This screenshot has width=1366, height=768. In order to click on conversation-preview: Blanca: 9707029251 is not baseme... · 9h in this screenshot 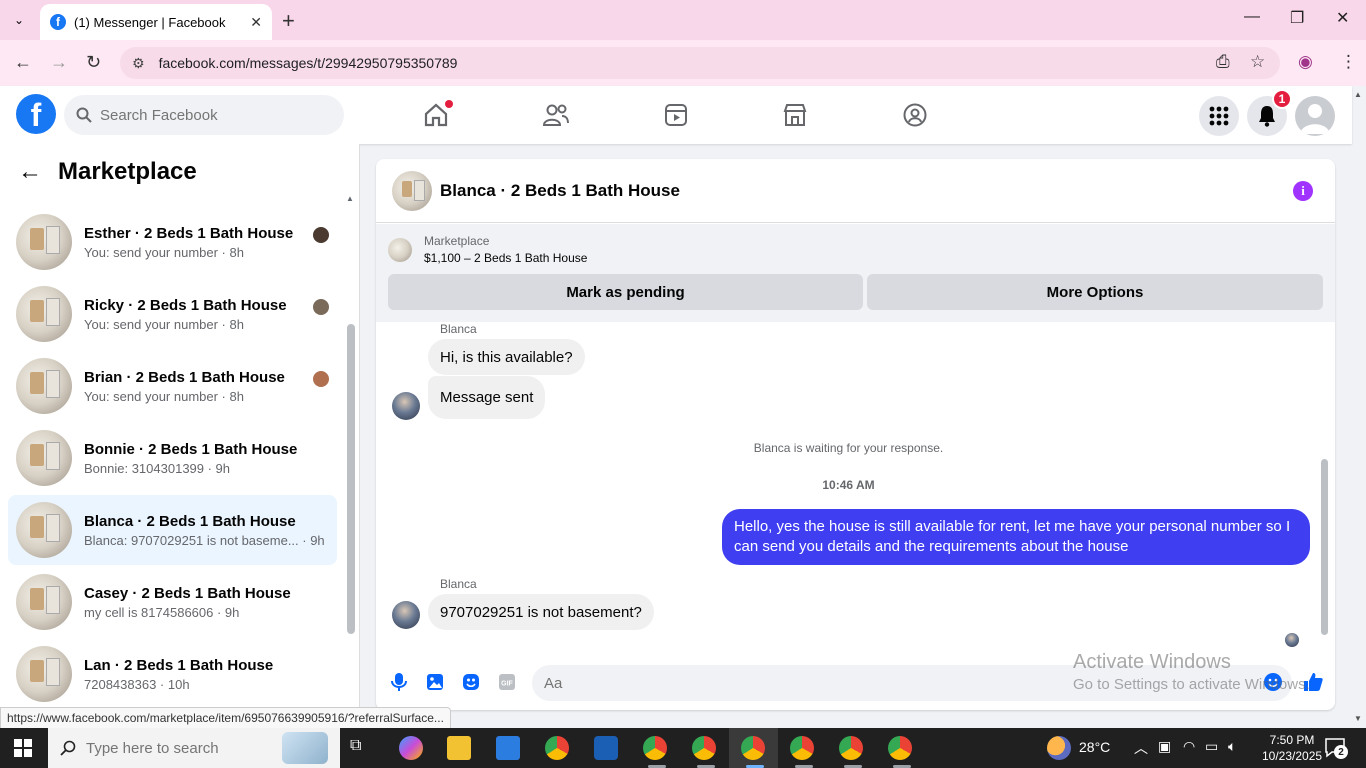, I will do `click(204, 540)`.